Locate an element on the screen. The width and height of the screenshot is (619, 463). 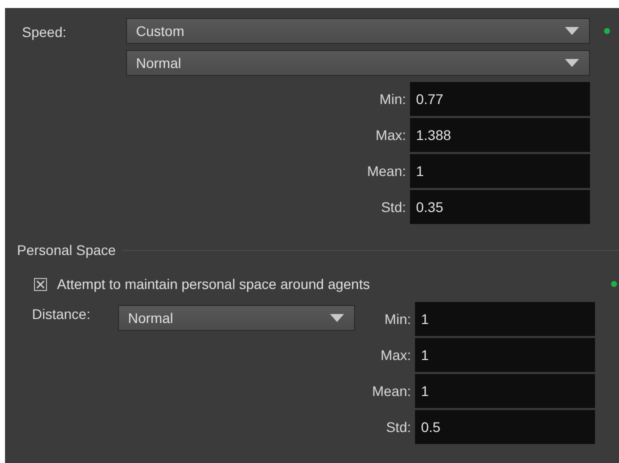
input-field: 0.35 is located at coordinates (500, 207).